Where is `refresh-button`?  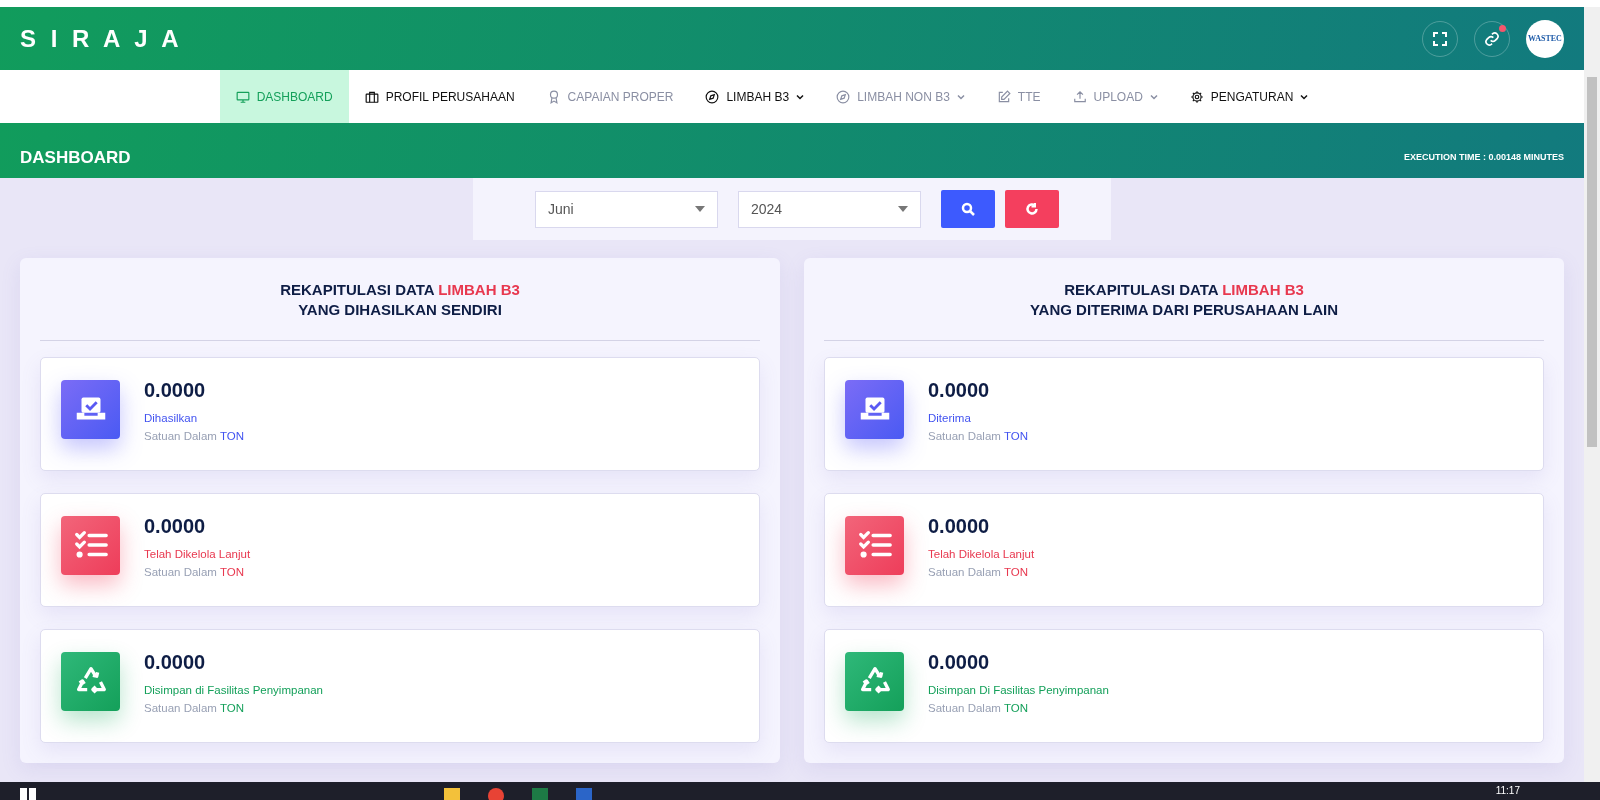
refresh-button is located at coordinates (1032, 209).